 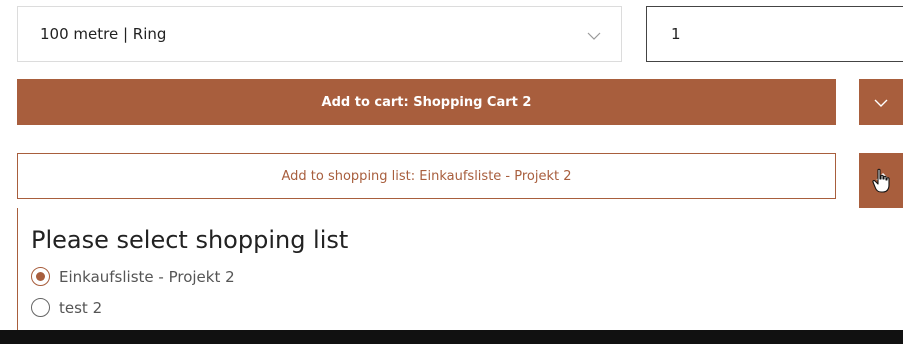 I want to click on dropdown-title: Please select shopping list, so click(x=190, y=240).